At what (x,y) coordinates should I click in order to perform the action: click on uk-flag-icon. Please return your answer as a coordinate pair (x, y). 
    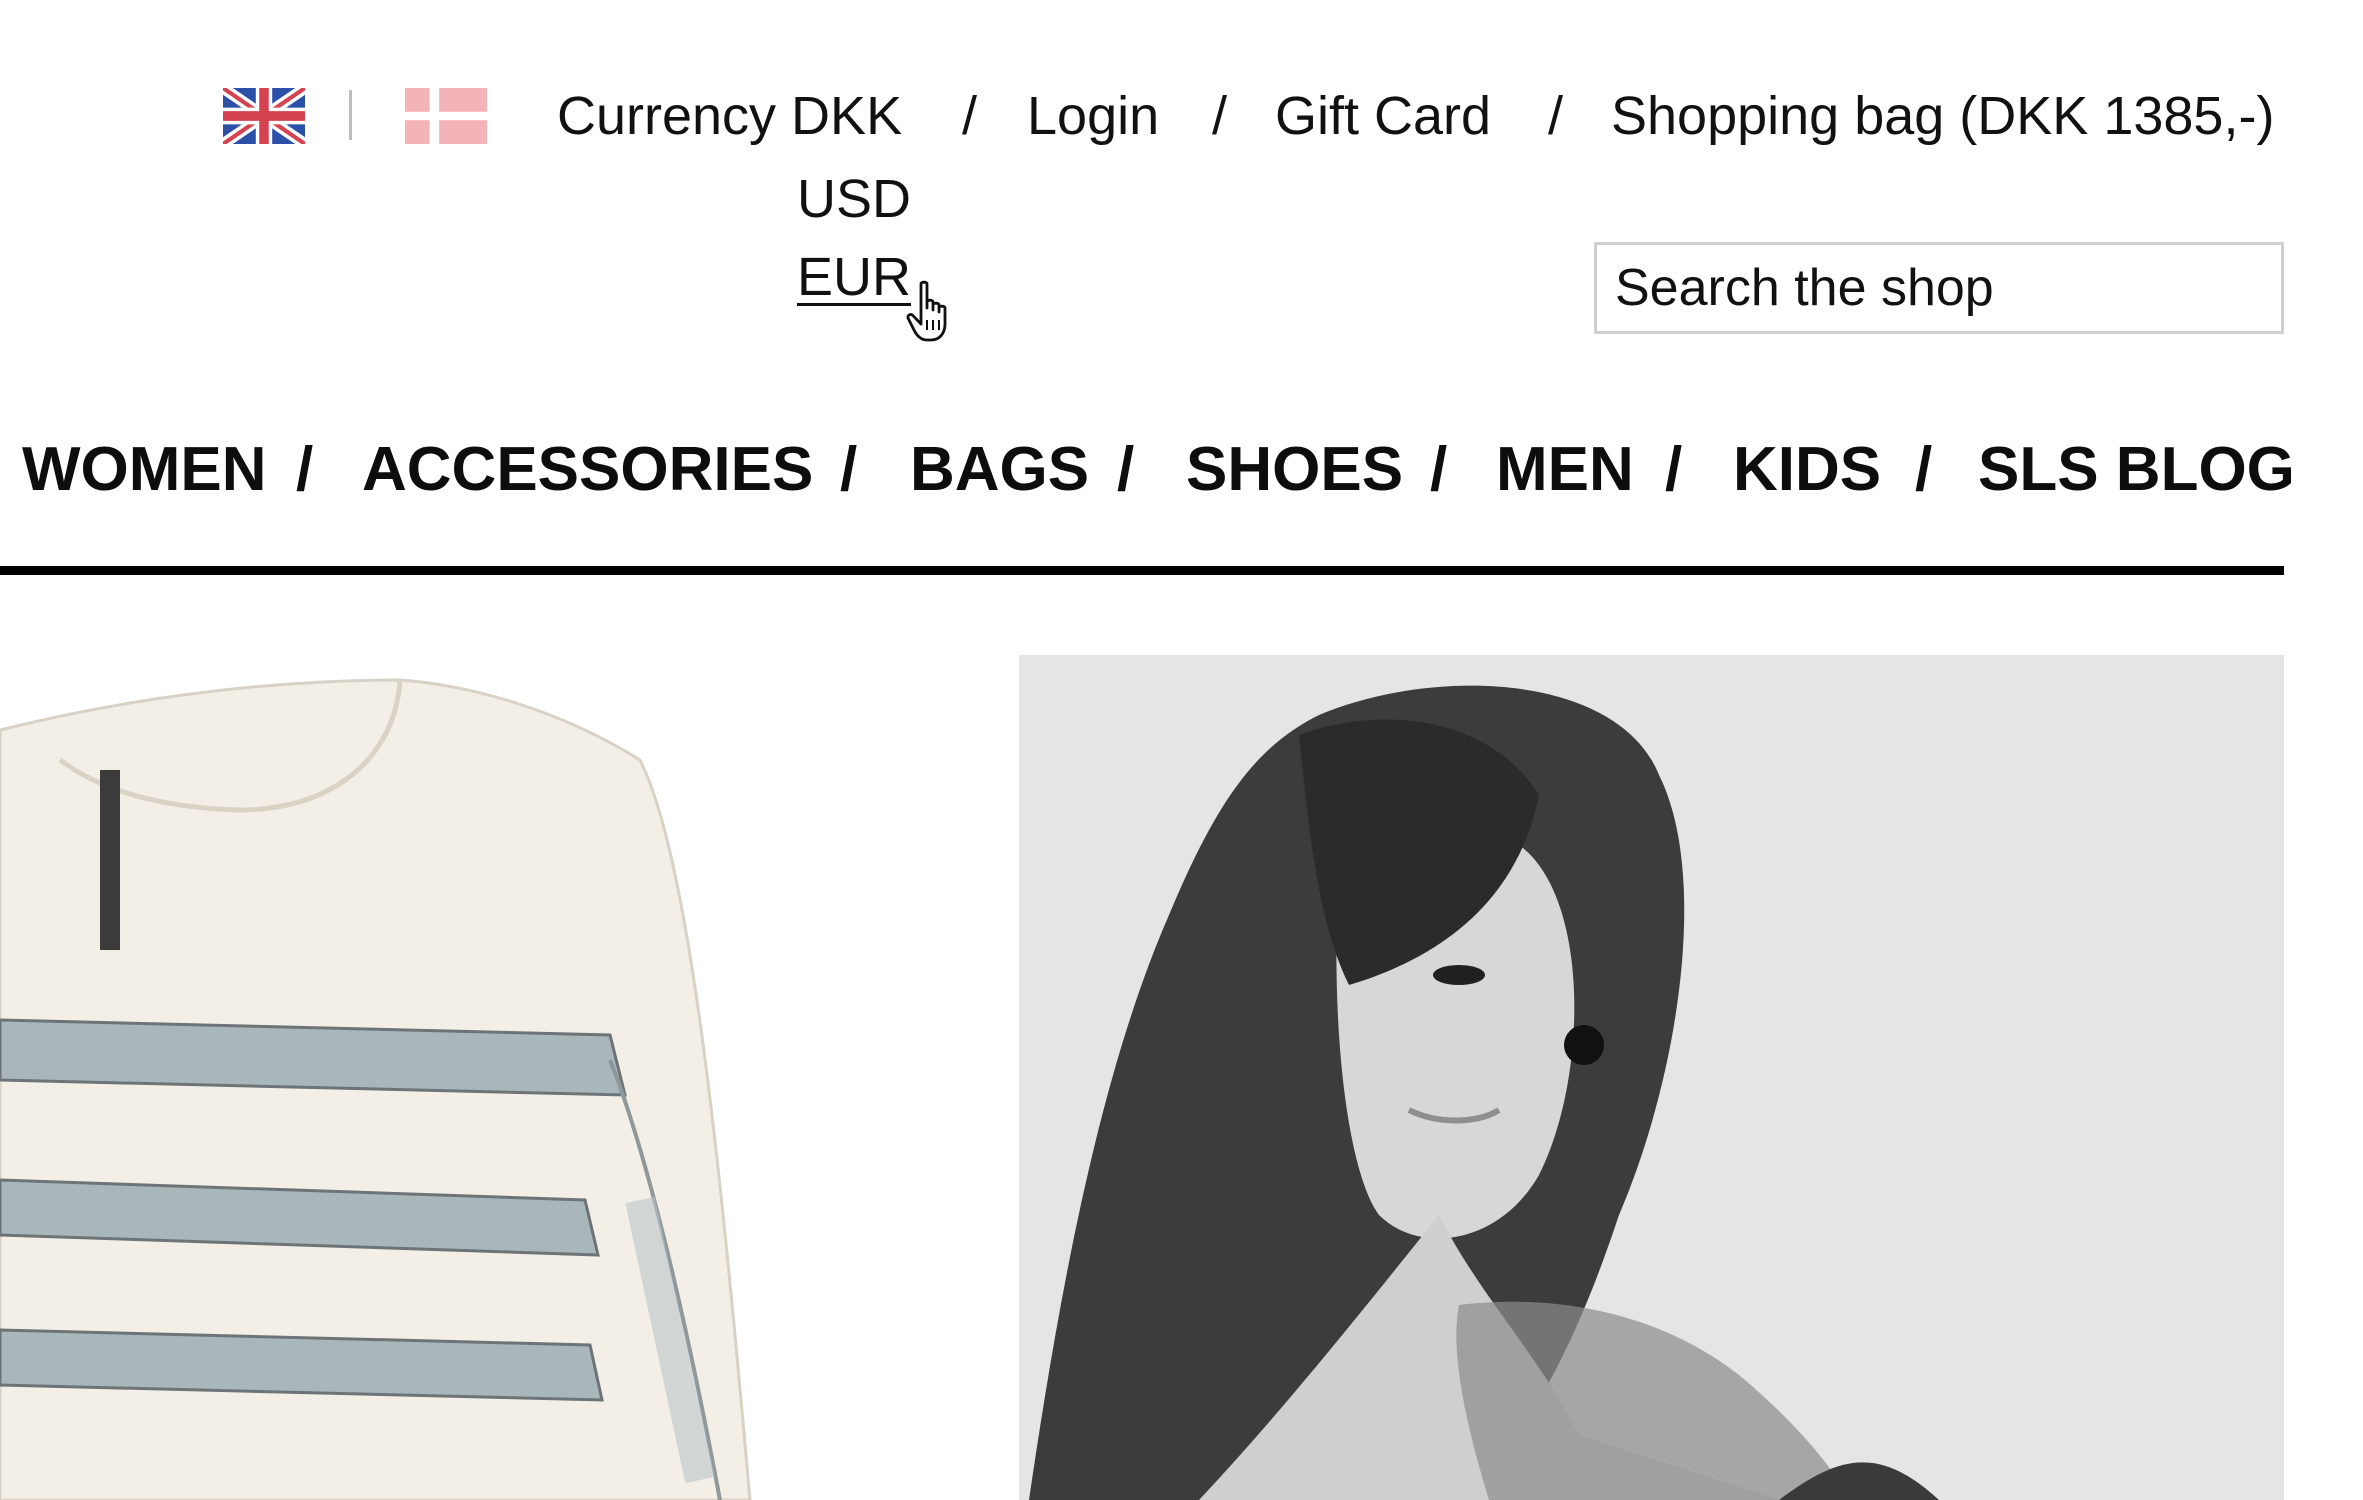
    Looking at the image, I should click on (264, 116).